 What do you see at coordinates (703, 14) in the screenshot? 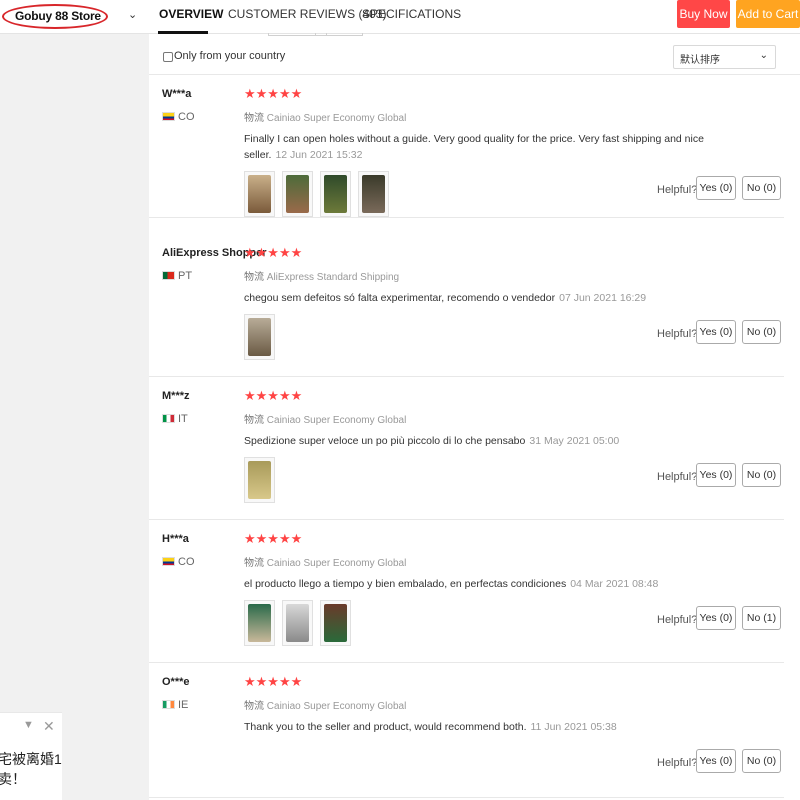
I see `buy-now-button: Buy Now` at bounding box center [703, 14].